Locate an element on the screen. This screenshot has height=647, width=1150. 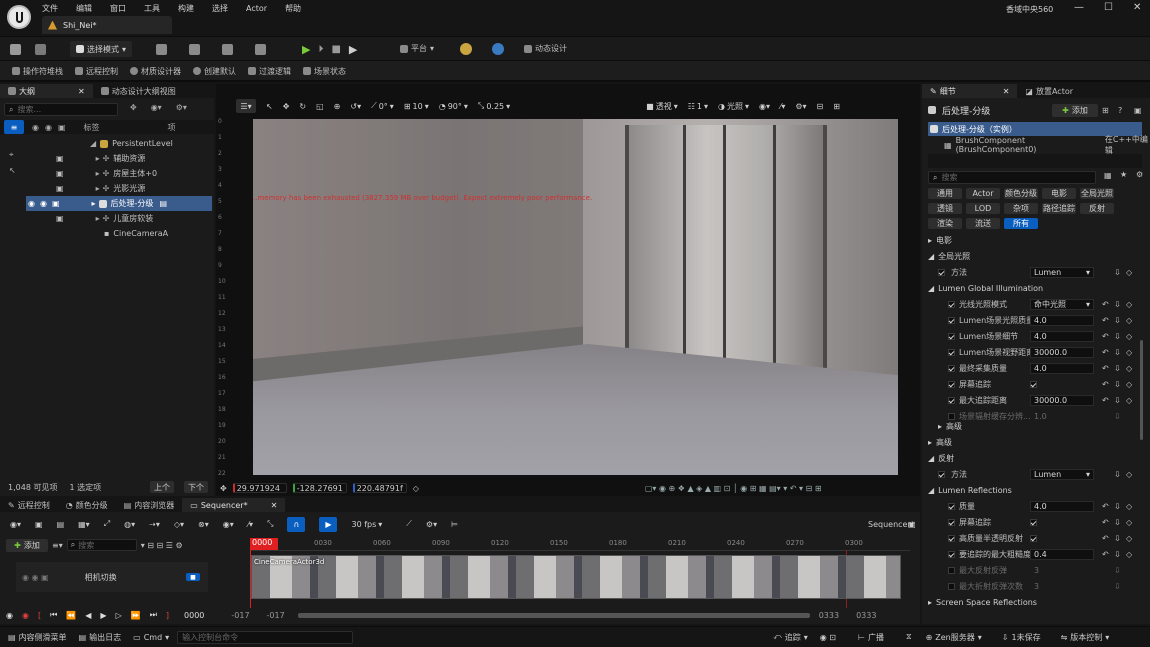
camera-clip: CineCameraActor3d is located at coordinates (576, 577).